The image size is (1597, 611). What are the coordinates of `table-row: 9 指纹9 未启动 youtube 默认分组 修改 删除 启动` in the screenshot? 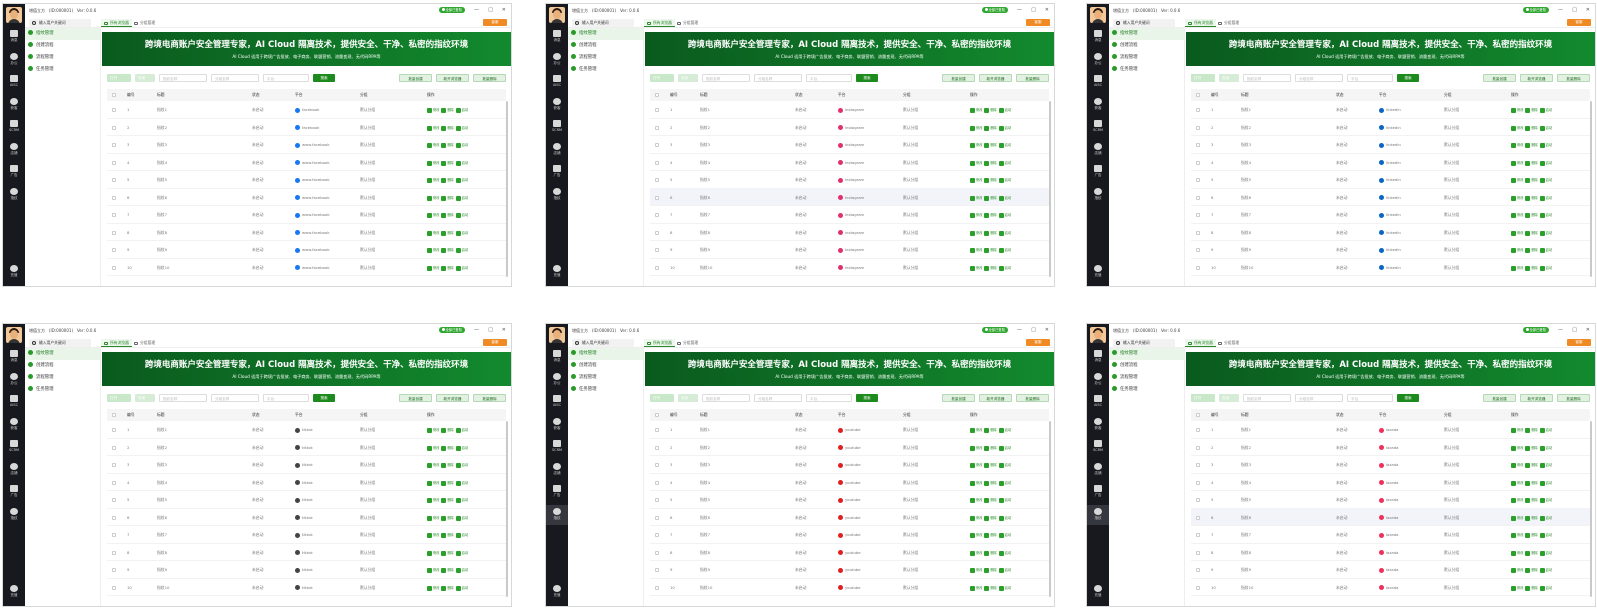 It's located at (849, 570).